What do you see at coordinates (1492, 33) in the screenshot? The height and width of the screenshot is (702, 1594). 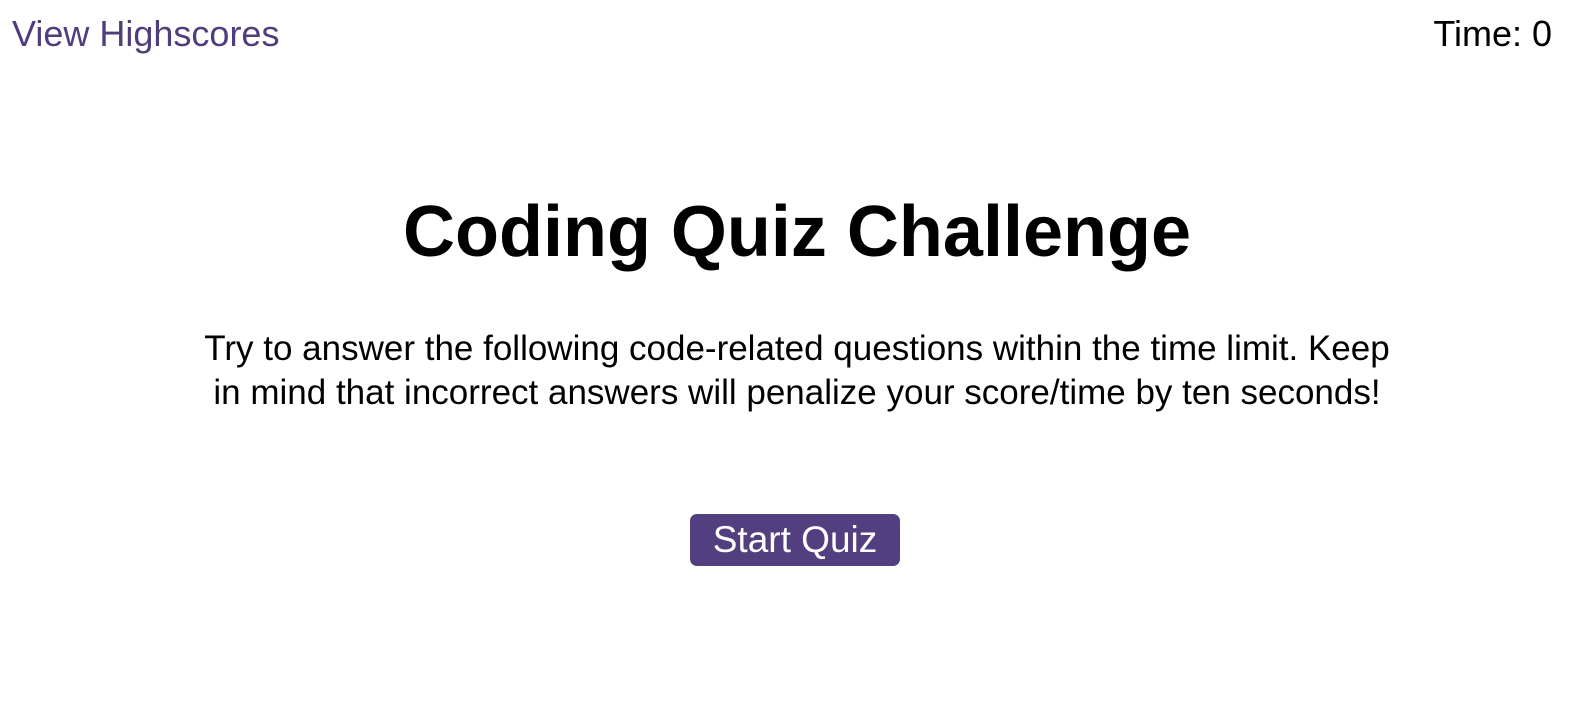 I see `timer-display: Time: 0` at bounding box center [1492, 33].